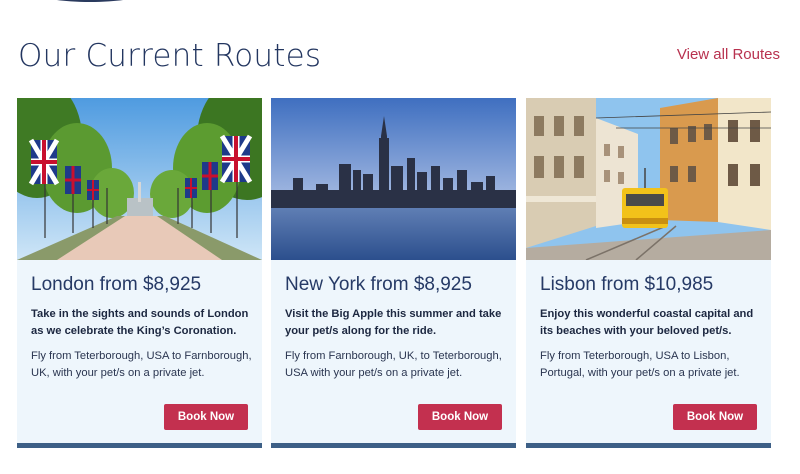  Describe the element at coordinates (728, 54) in the screenshot. I see `view-all-routes-link: View all Routes` at that location.